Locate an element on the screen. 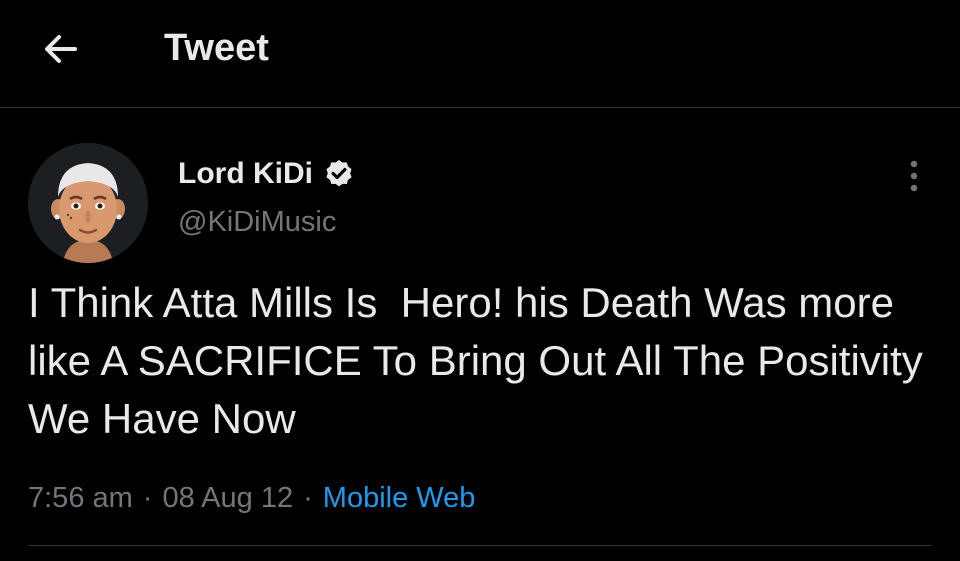  more-options-button is located at coordinates (914, 176).